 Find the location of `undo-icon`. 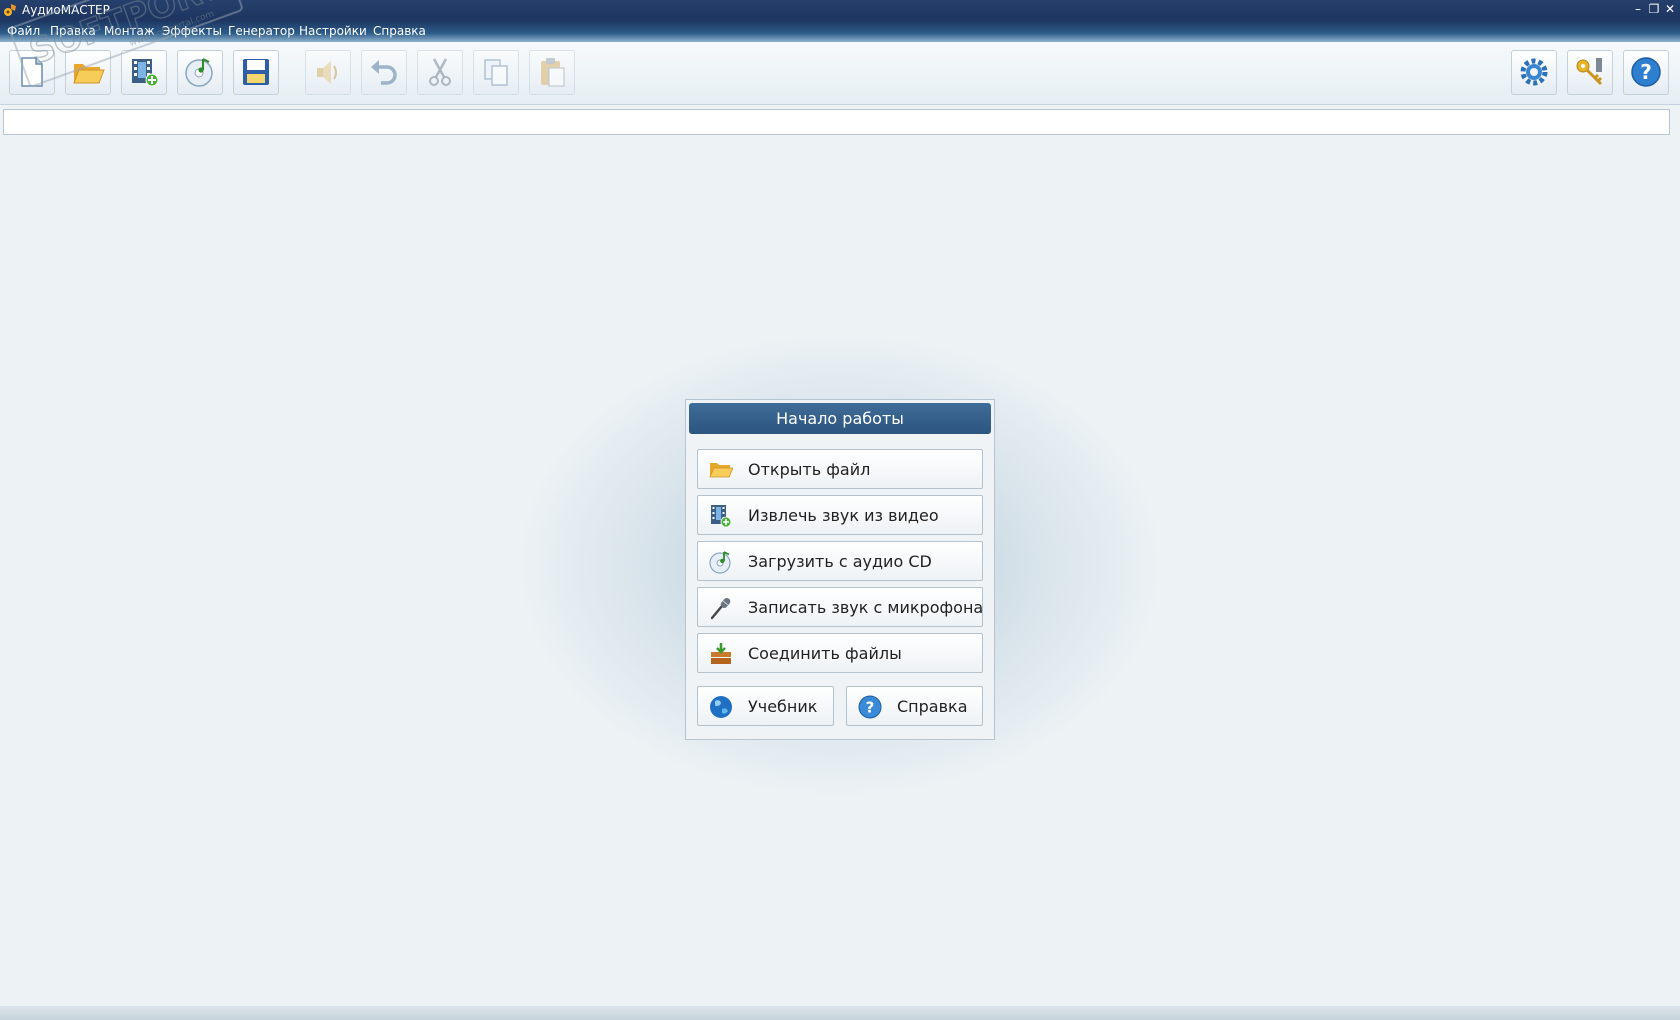

undo-icon is located at coordinates (384, 72).